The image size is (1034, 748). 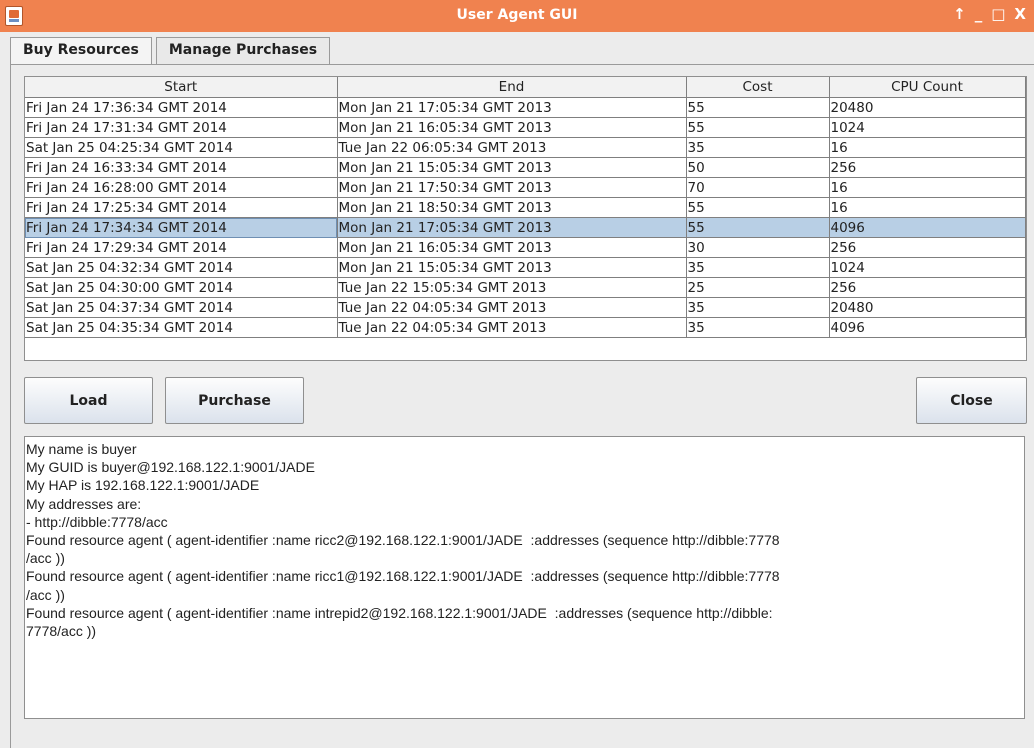 What do you see at coordinates (81, 449) in the screenshot?
I see `log-line: My name is buyer` at bounding box center [81, 449].